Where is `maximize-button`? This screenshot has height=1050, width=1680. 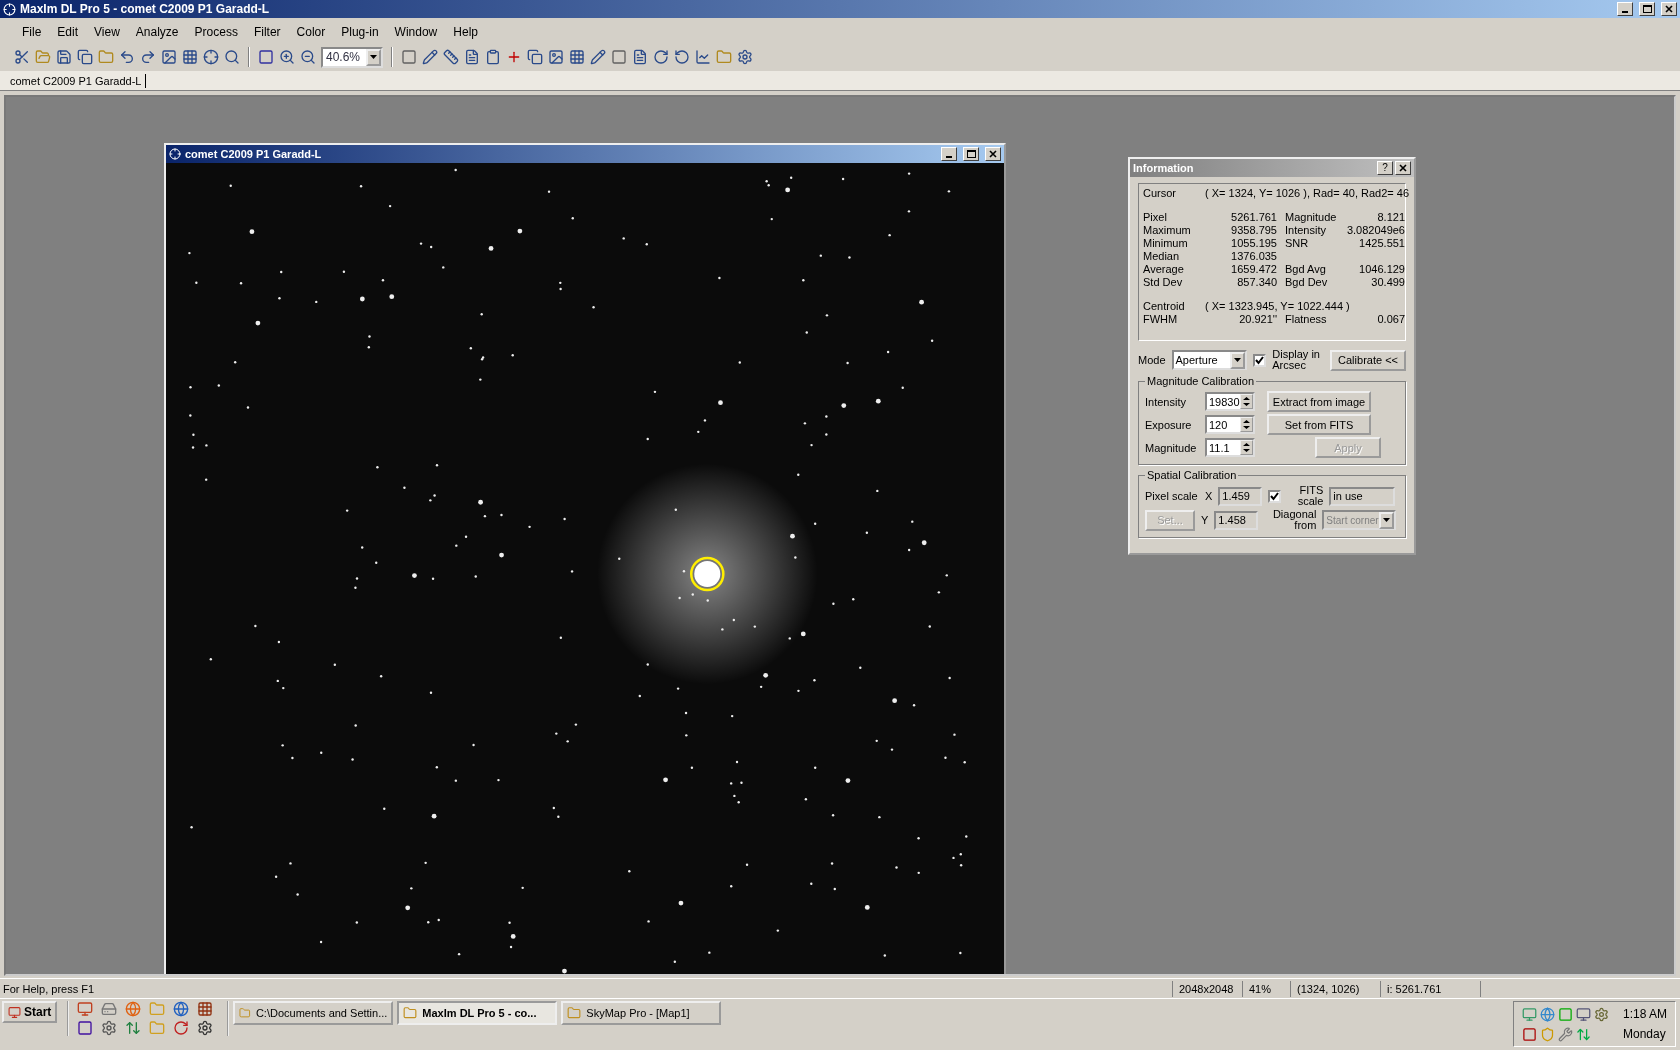 maximize-button is located at coordinates (971, 154).